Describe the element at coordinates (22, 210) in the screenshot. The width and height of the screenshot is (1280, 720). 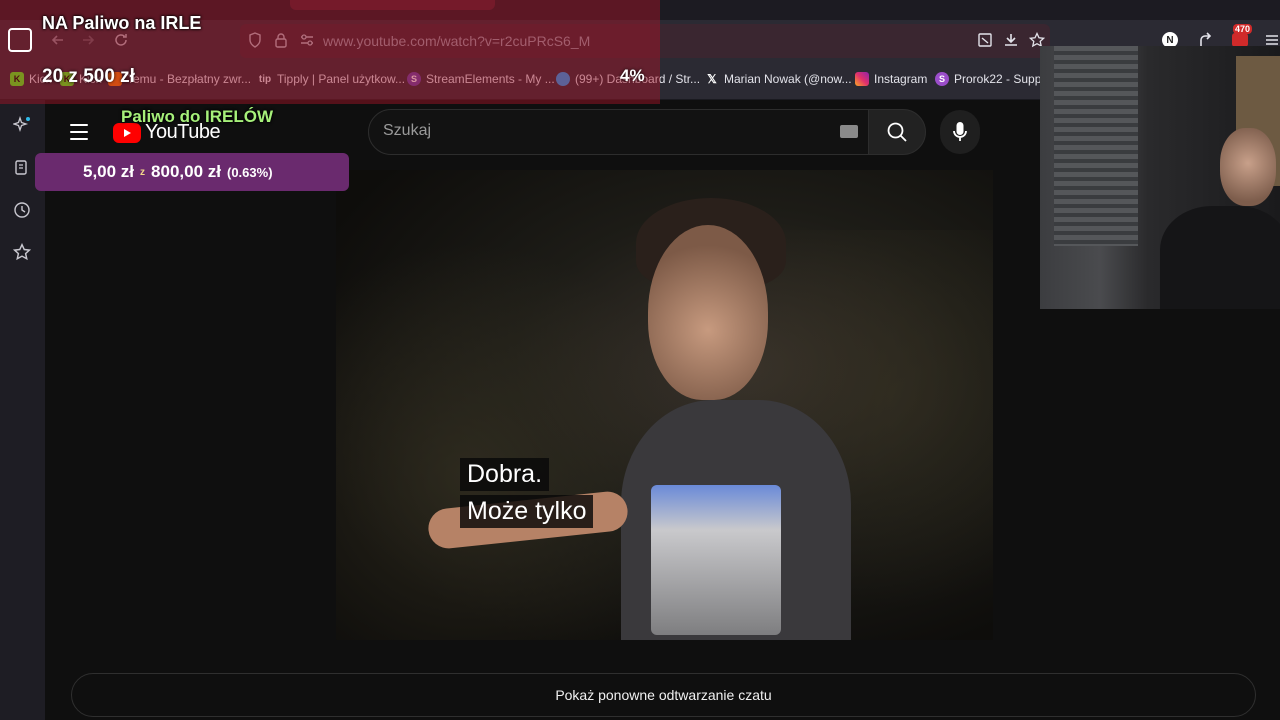
I see `history-icon` at that location.